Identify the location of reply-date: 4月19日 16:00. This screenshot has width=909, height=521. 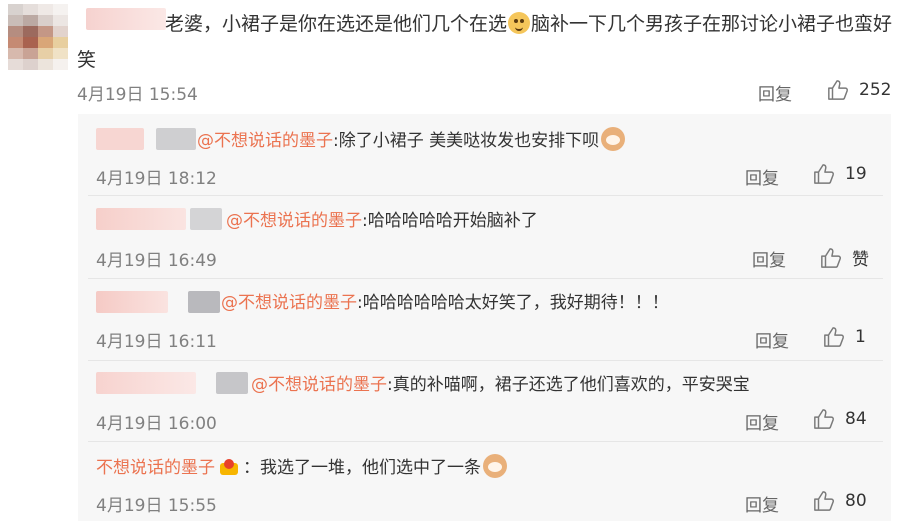
(156, 424).